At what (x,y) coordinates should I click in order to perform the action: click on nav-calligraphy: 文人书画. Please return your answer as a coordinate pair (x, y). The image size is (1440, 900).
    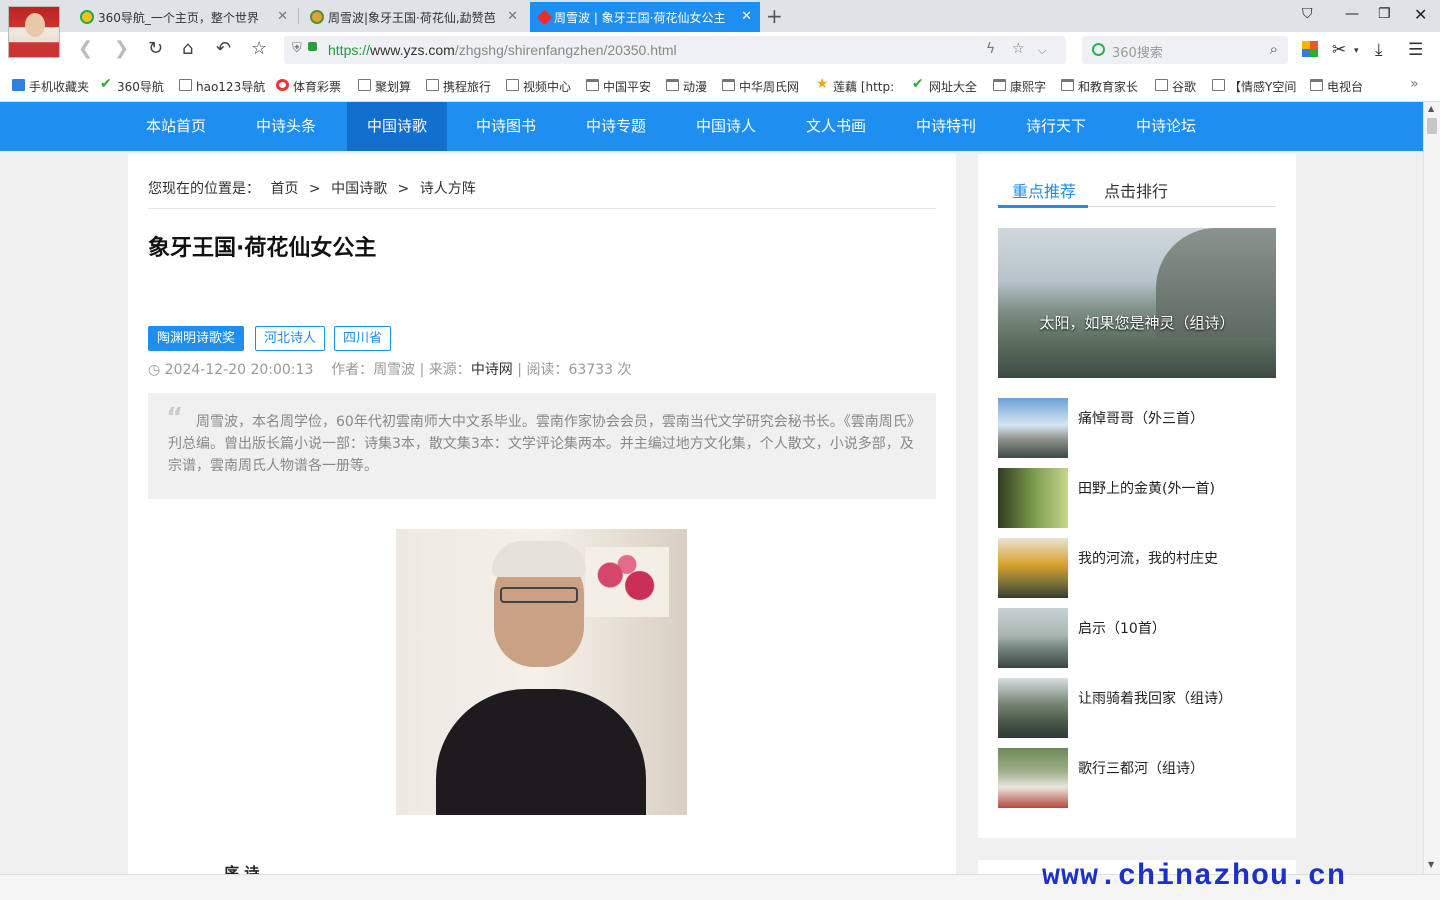
    Looking at the image, I should click on (836, 126).